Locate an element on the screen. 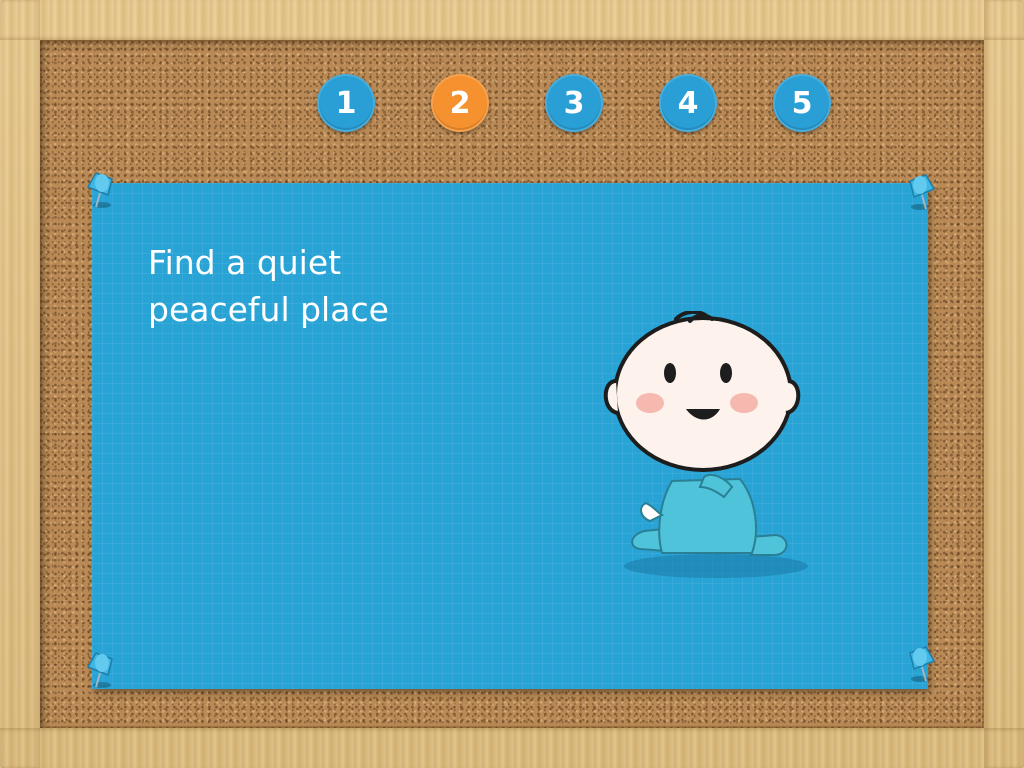 Image resolution: width=1024 pixels, height=768 pixels. baby-right-ear is located at coordinates (793, 397).